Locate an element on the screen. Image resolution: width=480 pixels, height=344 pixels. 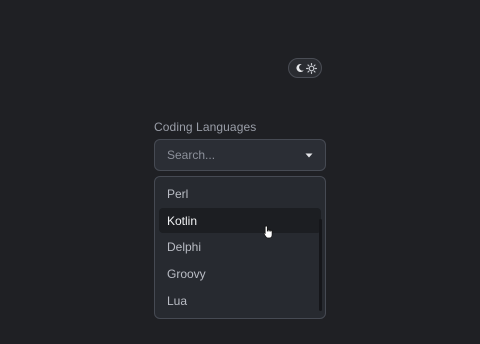
language-combobox is located at coordinates (240, 155).